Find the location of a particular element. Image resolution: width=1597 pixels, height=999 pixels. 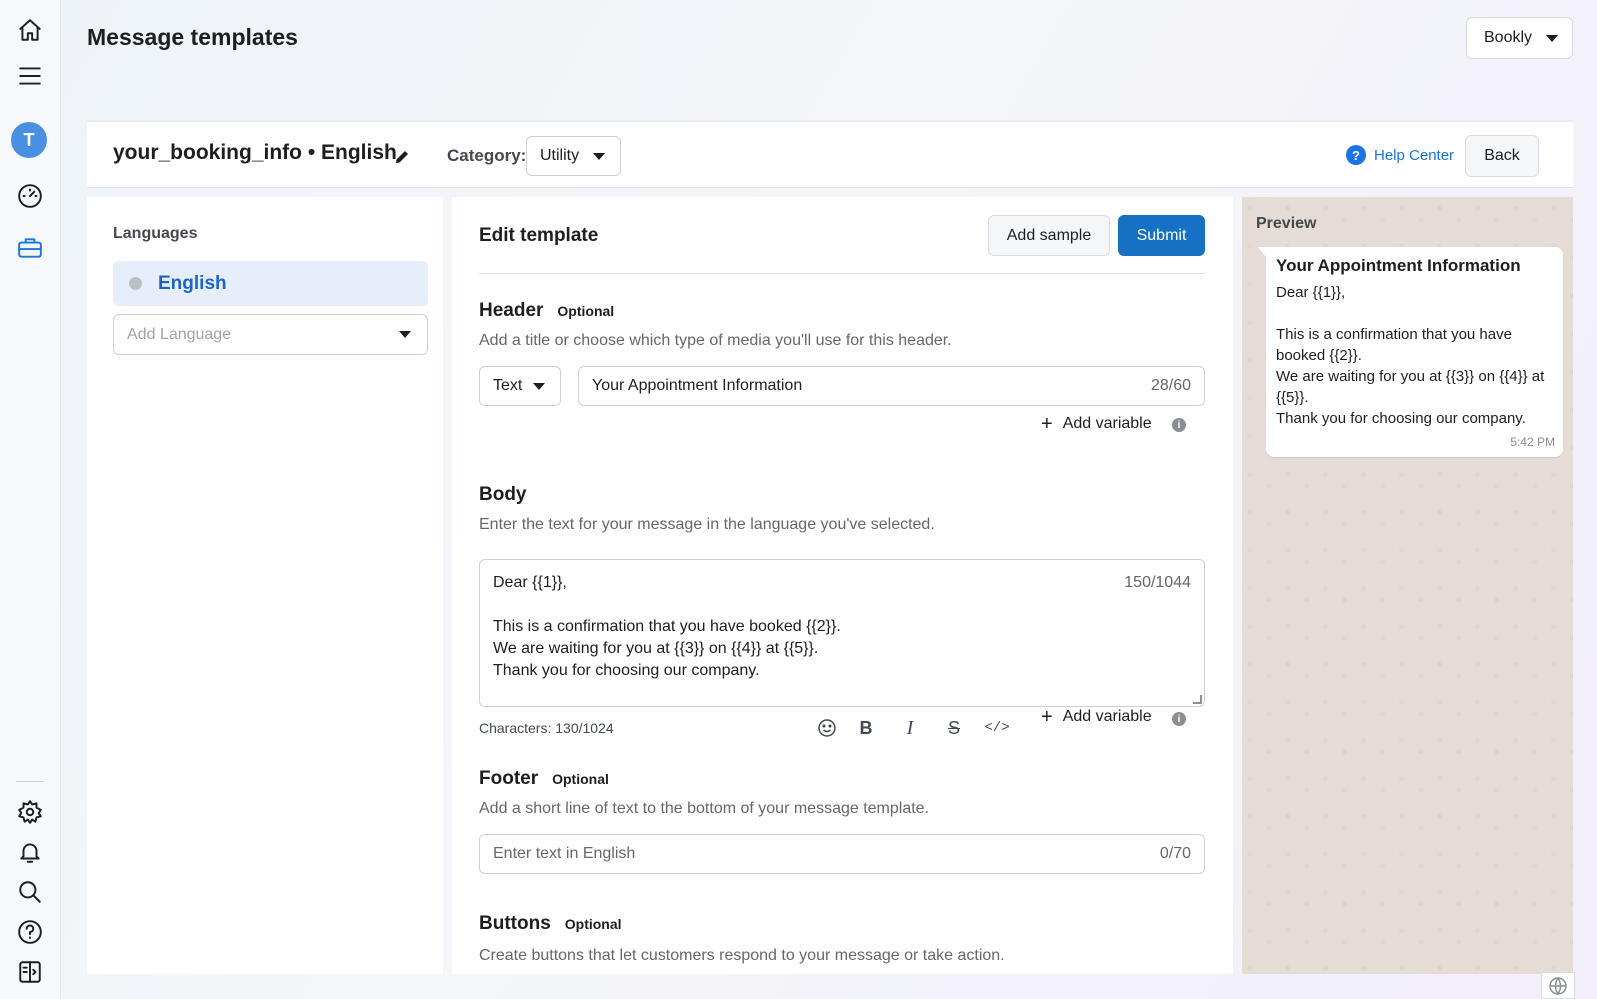

avatar: T is located at coordinates (29, 140).